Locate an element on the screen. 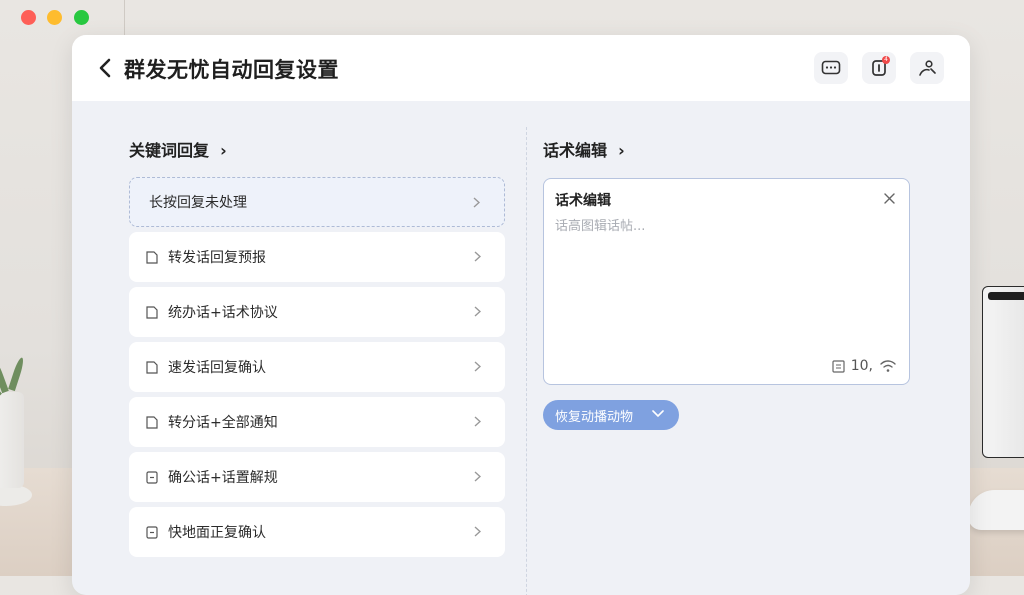 The height and width of the screenshot is (595, 1024). maximize-window-button is located at coordinates (81, 17).